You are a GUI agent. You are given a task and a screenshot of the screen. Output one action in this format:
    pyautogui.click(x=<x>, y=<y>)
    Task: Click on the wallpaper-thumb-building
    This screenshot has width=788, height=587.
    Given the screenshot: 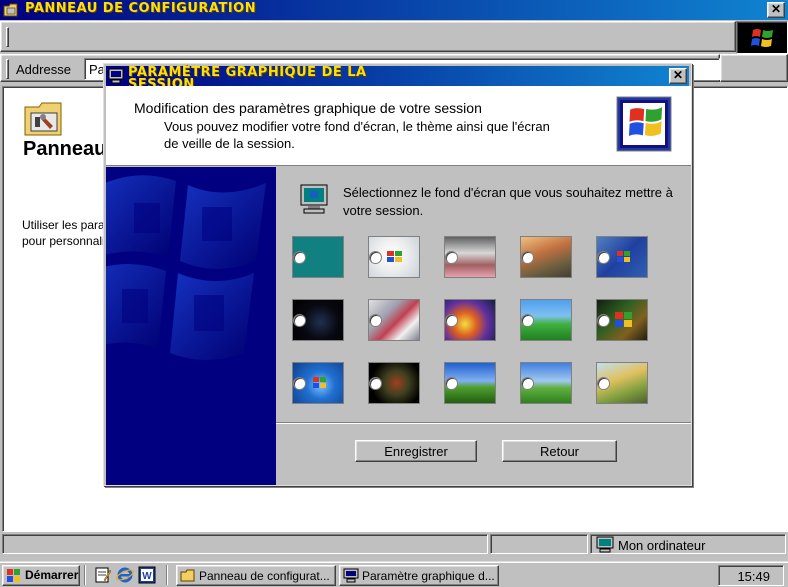 What is the action you would take?
    pyautogui.click(x=470, y=257)
    